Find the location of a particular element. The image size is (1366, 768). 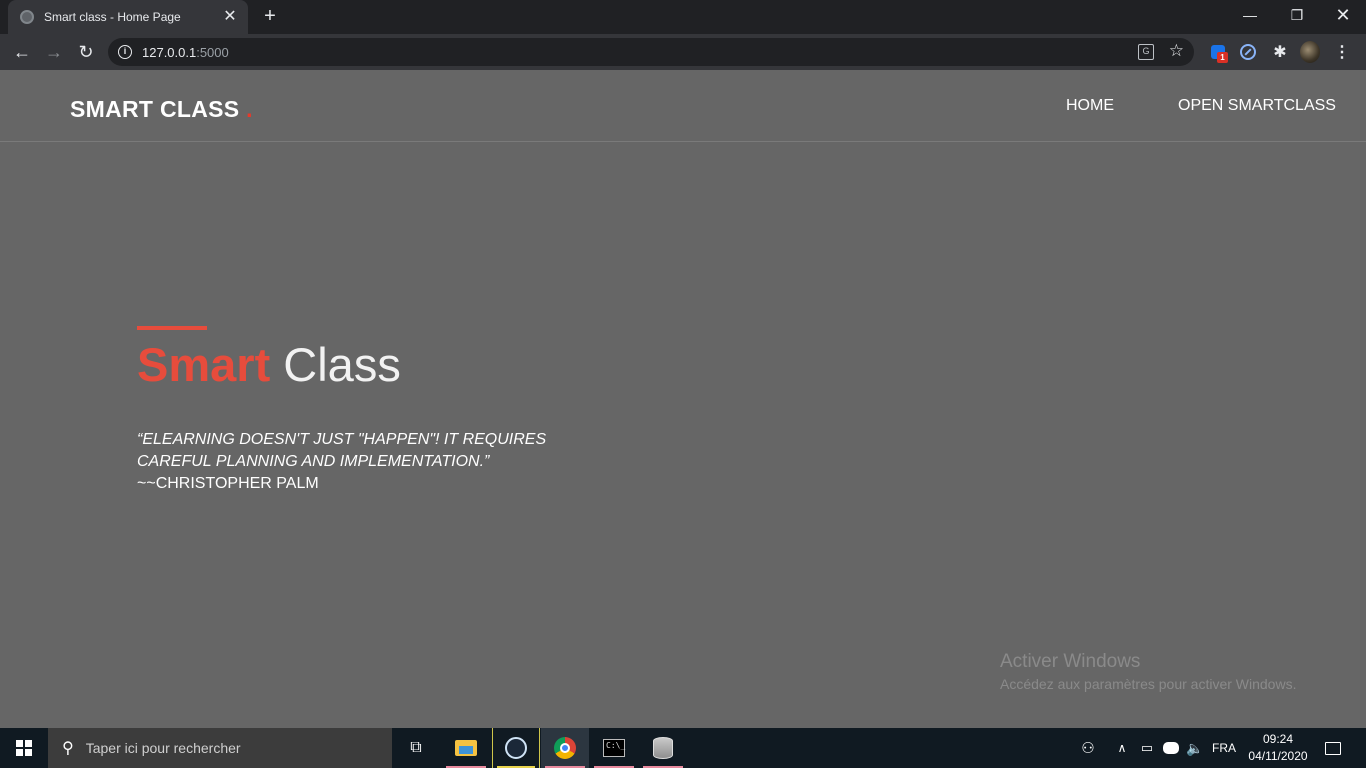

watermark-title: Activer Windows is located at coordinates (1070, 661).